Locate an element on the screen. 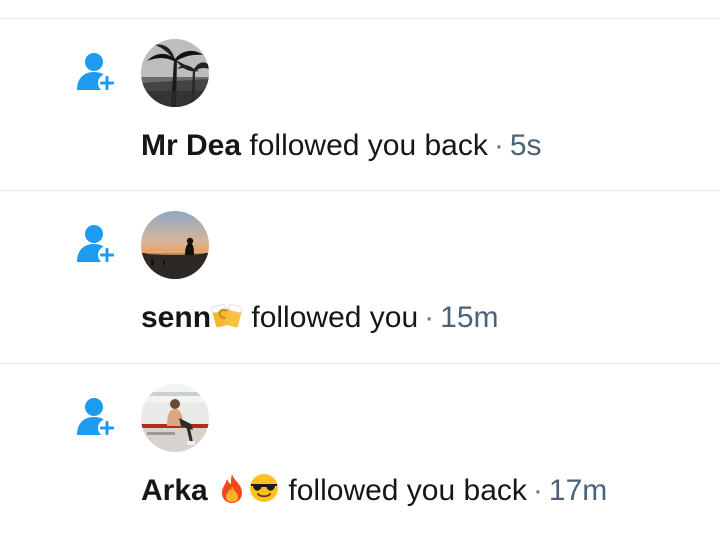 This screenshot has width=720, height=540. avatar-palm-trees-bw is located at coordinates (175, 73).